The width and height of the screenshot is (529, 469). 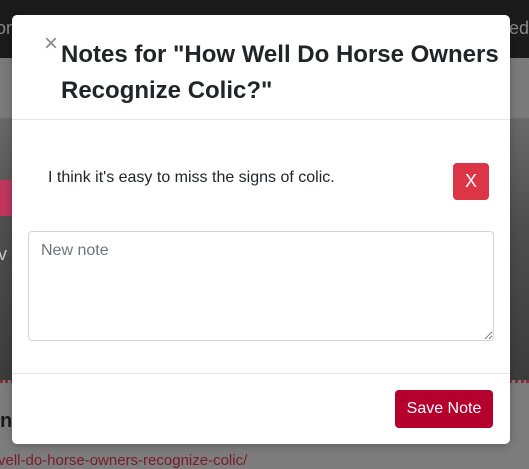 What do you see at coordinates (471, 181) in the screenshot?
I see `delete-note-button: X` at bounding box center [471, 181].